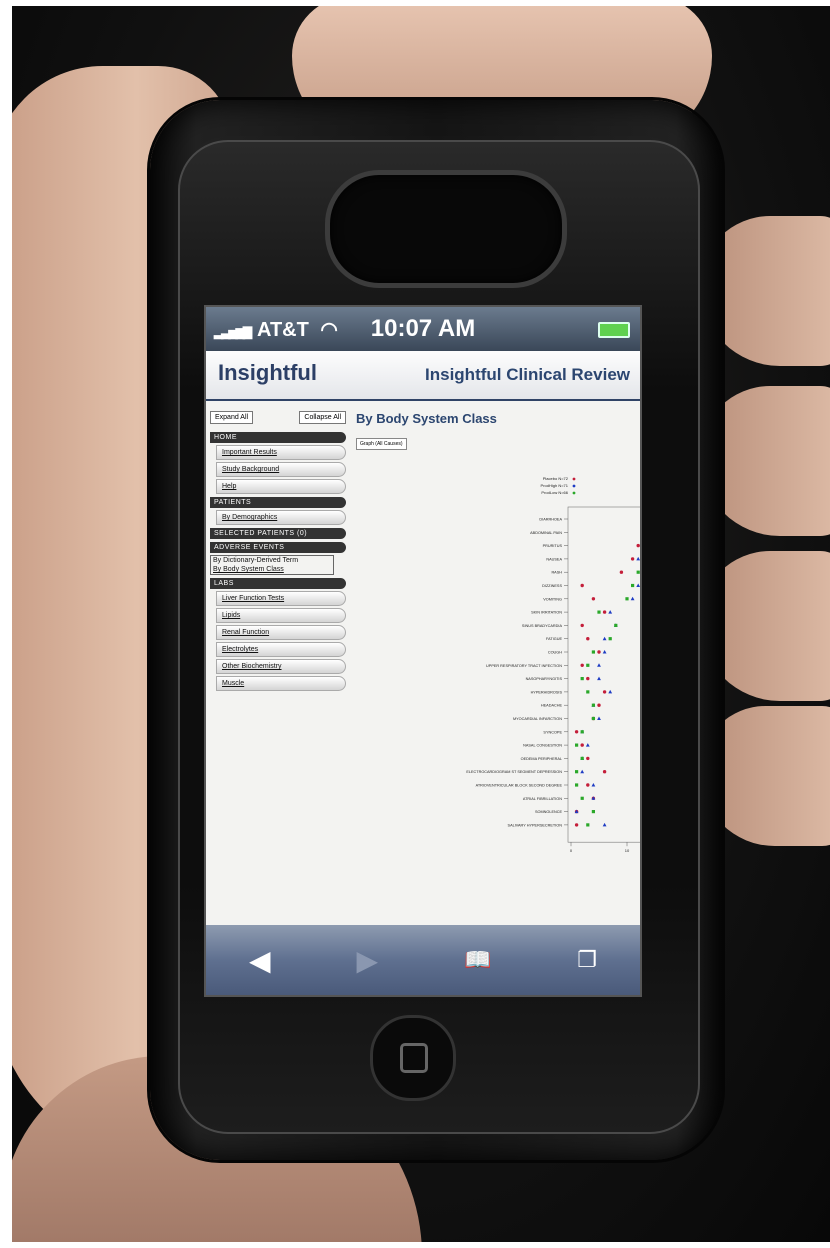  I want to click on section-selected-patients: SELECTED PATIENTS (0), so click(278, 533).